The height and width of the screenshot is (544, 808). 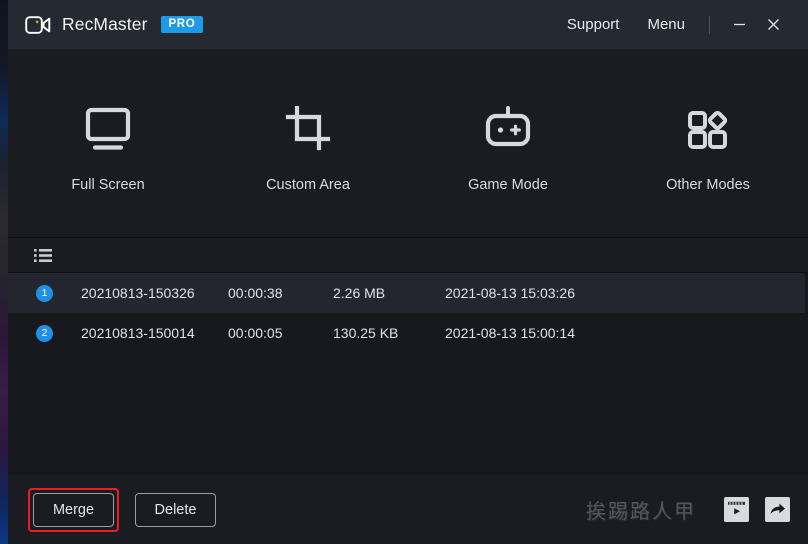 I want to click on close-button, so click(x=773, y=25).